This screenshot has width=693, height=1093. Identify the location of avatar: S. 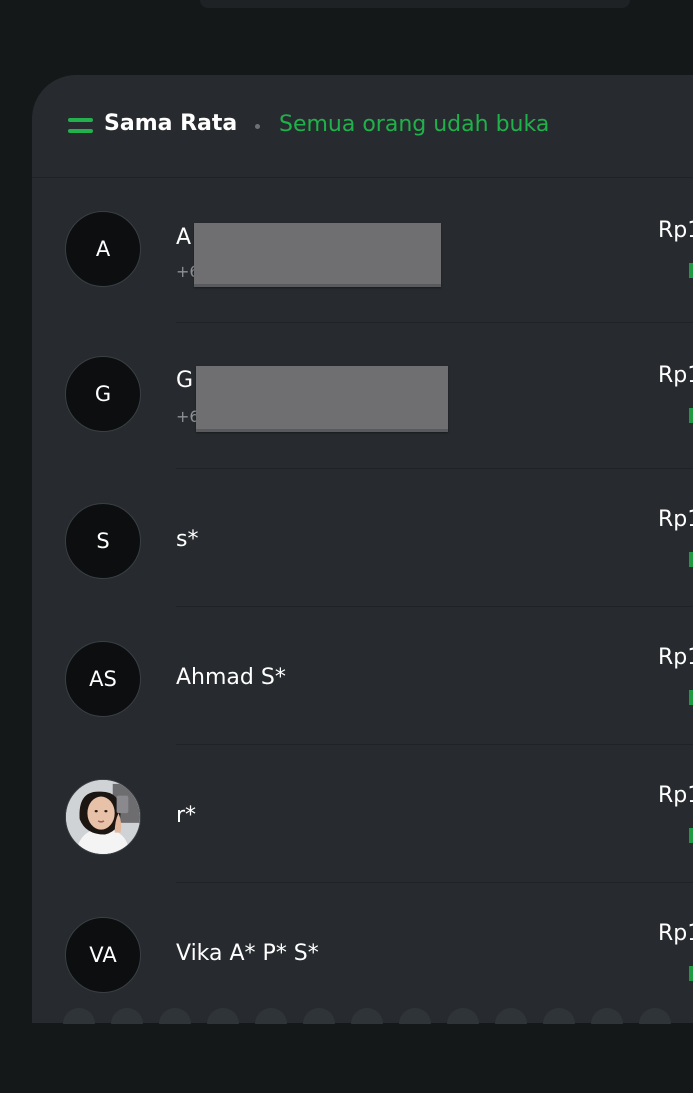
(103, 541).